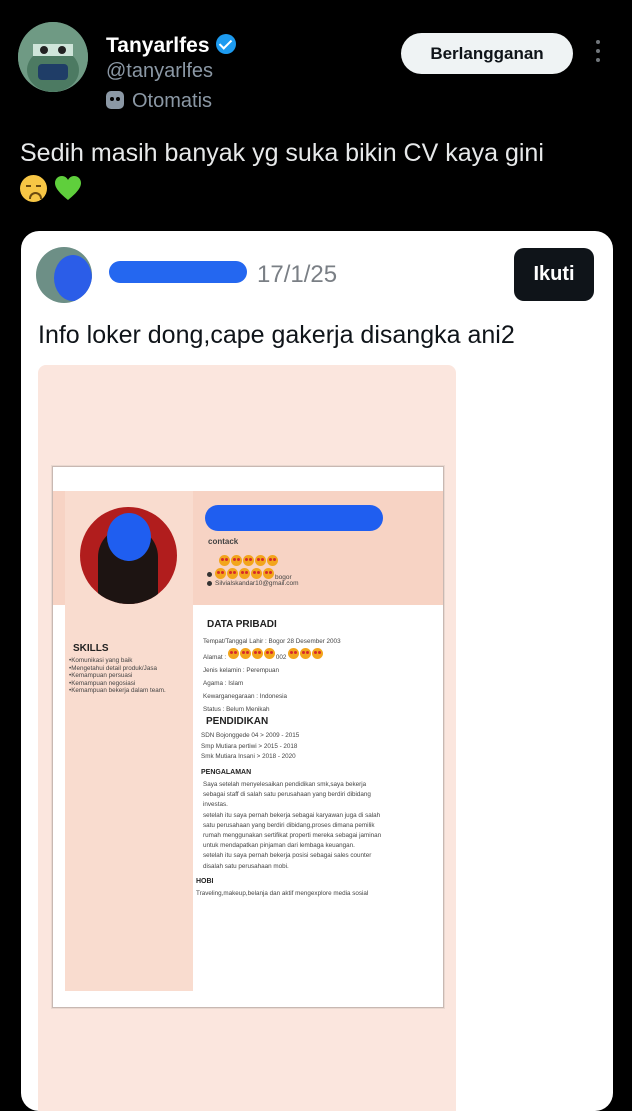 This screenshot has width=632, height=1111. I want to click on cv-education-item: Smp Mutiara pertiwi > 2015 - 2018, so click(249, 746).